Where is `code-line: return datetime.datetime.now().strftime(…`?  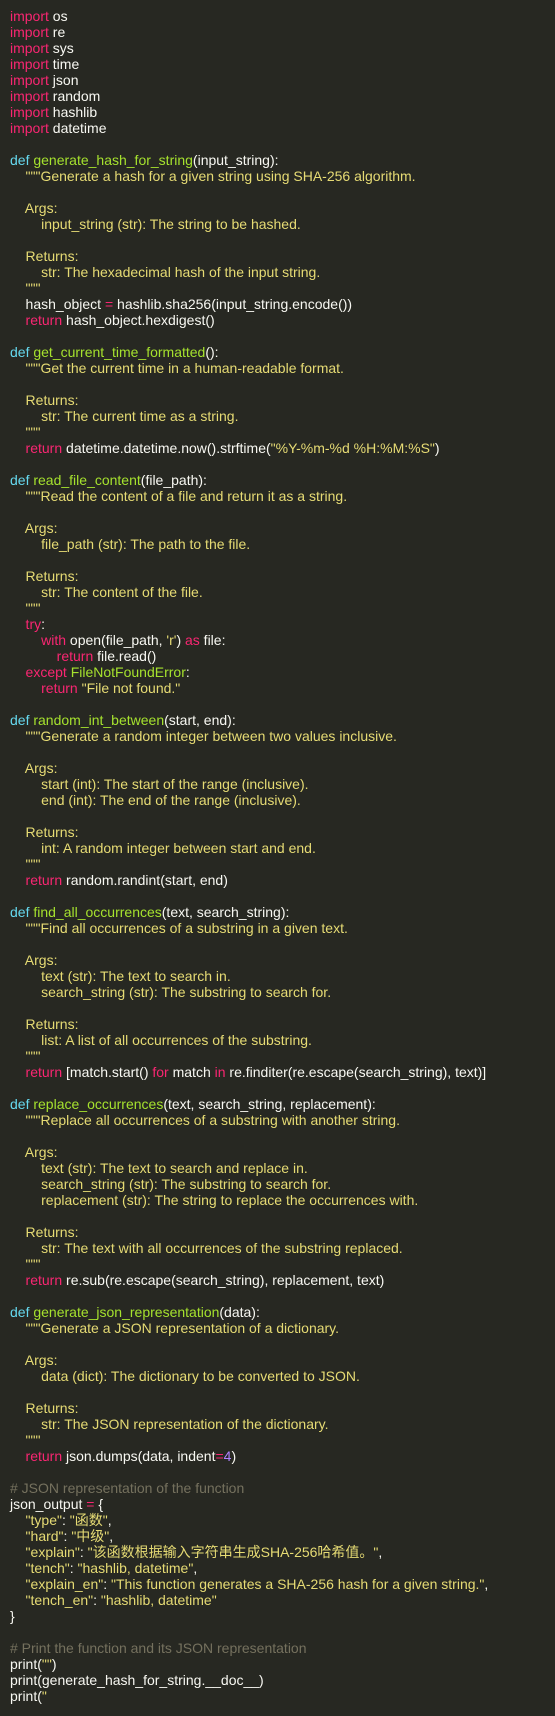
code-line: return datetime.datetime.now().strftime(… is located at coordinates (282, 448).